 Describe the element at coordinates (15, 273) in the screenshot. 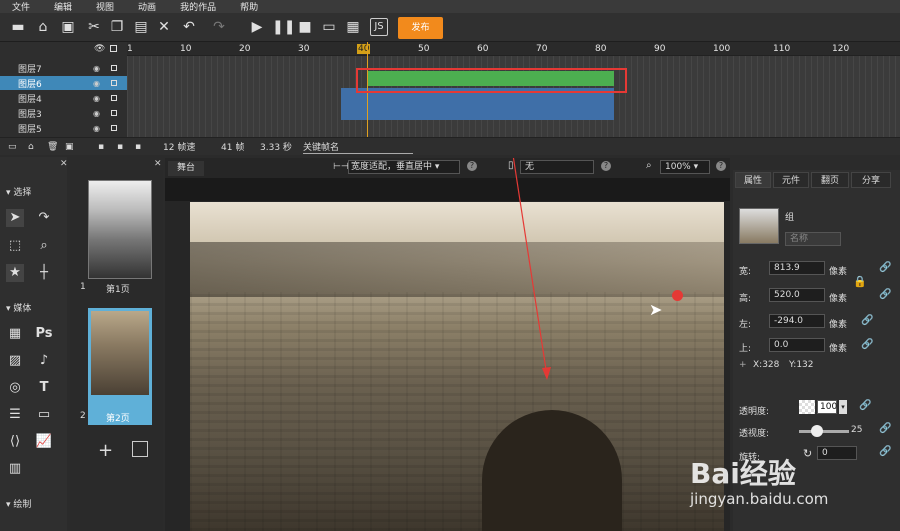

I see `star-tool-icon: ★` at that location.